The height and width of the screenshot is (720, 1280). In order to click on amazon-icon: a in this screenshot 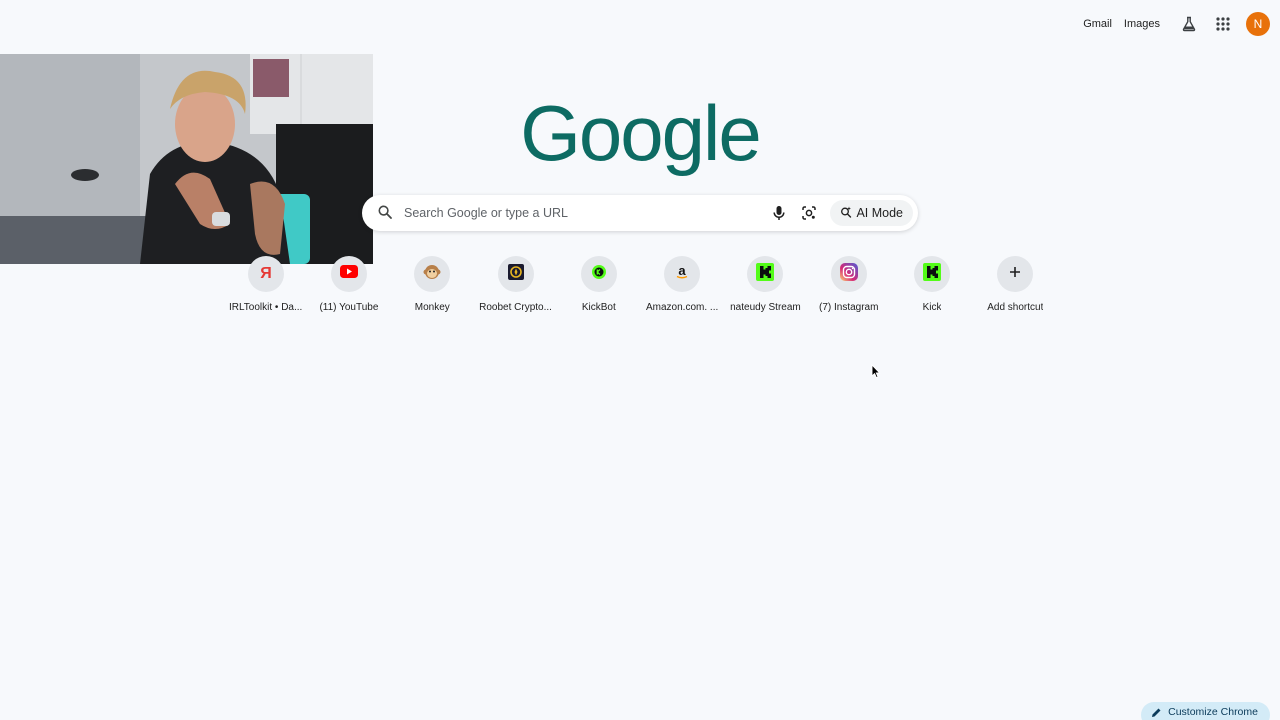, I will do `click(682, 274)`.